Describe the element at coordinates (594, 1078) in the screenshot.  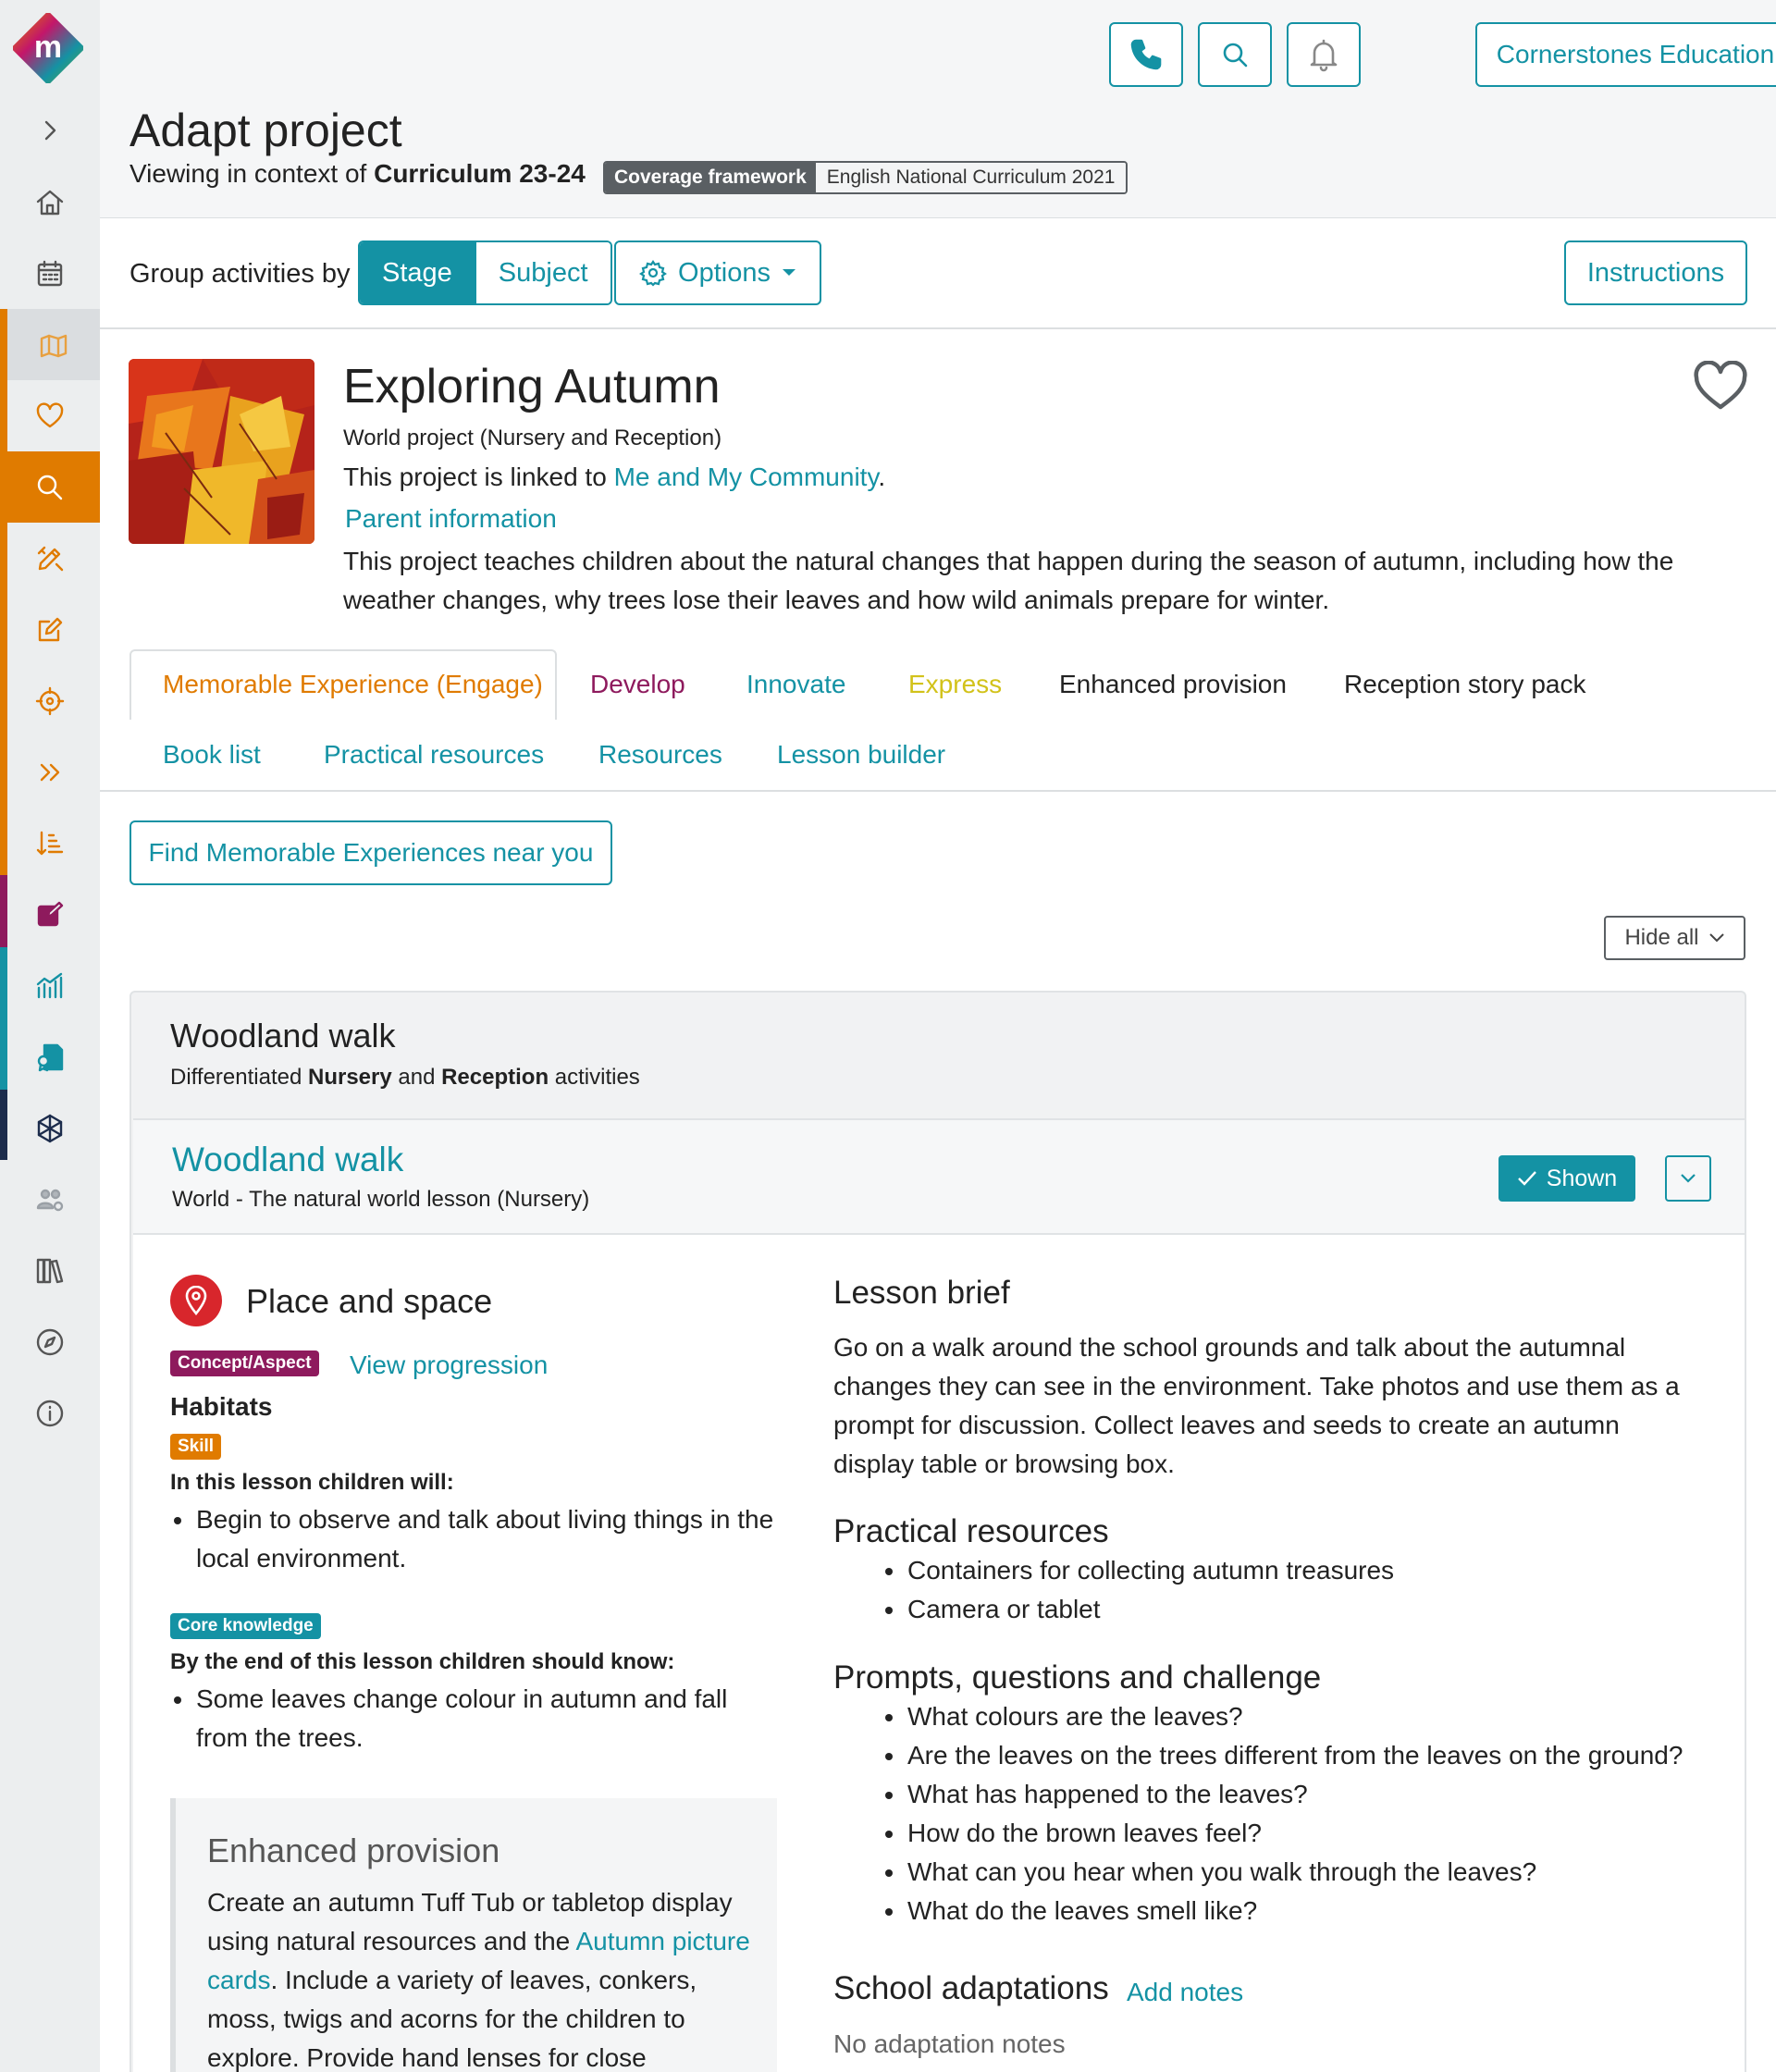
I see `group-sub-suffix: activities` at that location.